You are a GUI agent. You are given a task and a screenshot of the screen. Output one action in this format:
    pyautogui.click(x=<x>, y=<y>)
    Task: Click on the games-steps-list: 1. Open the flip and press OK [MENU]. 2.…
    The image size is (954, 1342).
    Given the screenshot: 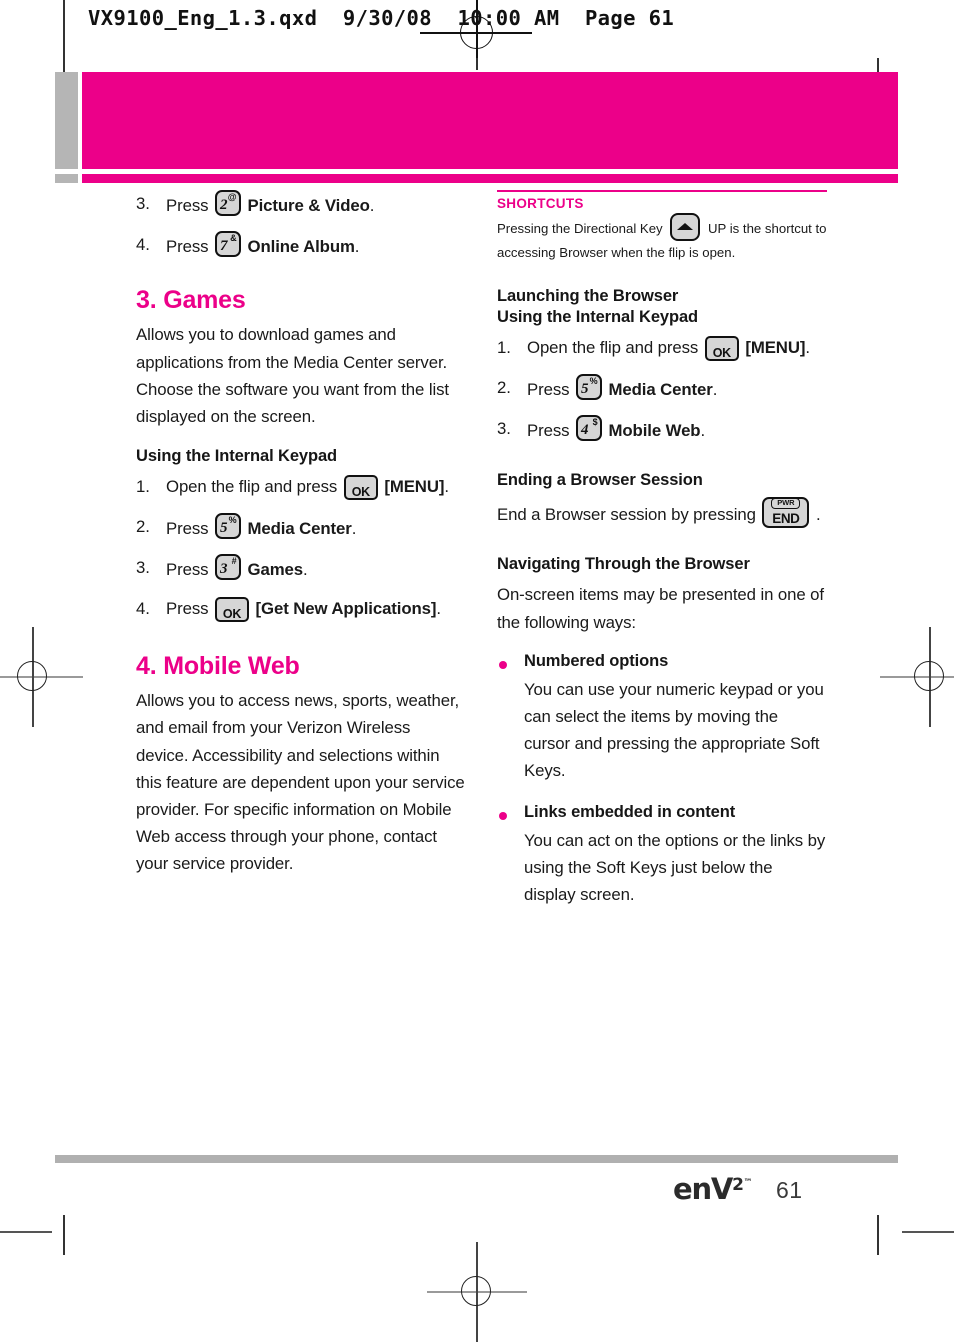 What is the action you would take?
    pyautogui.click(x=301, y=547)
    